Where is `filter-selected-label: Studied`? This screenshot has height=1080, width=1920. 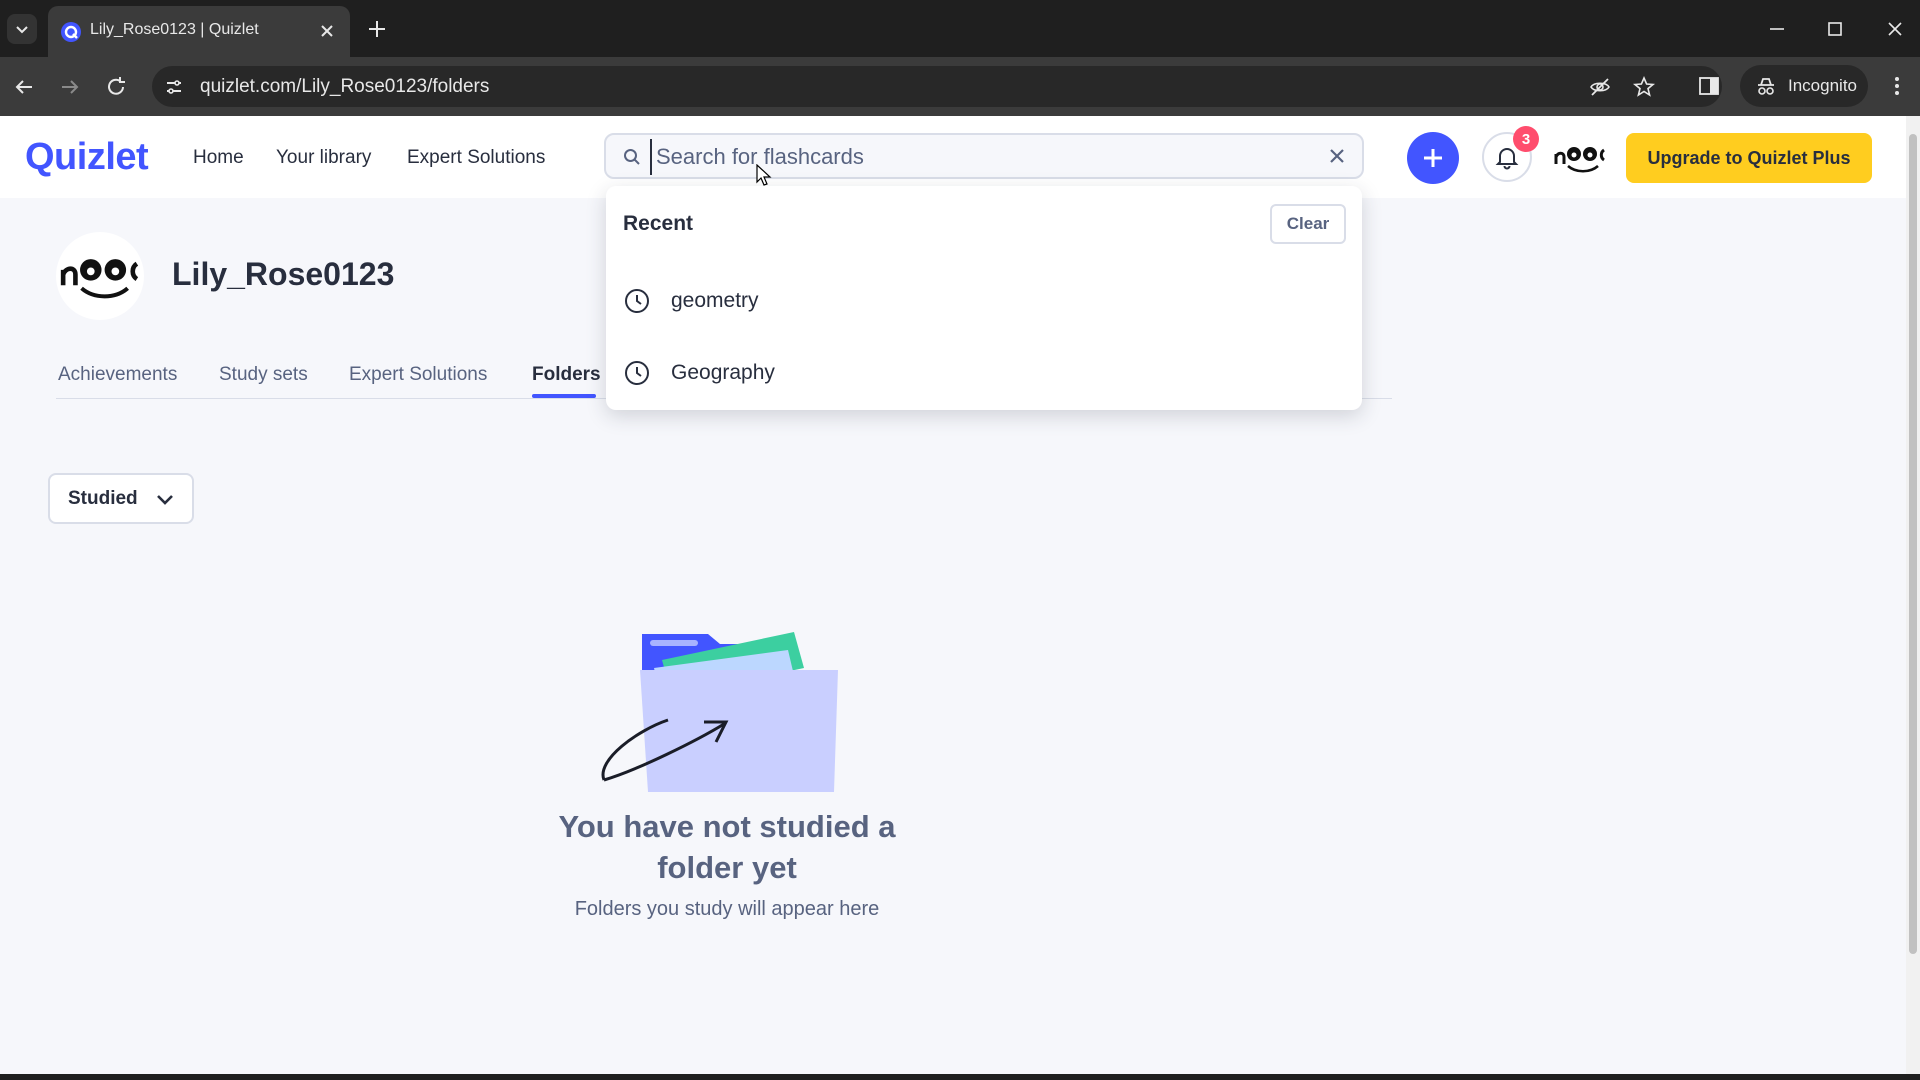 filter-selected-label: Studied is located at coordinates (103, 498).